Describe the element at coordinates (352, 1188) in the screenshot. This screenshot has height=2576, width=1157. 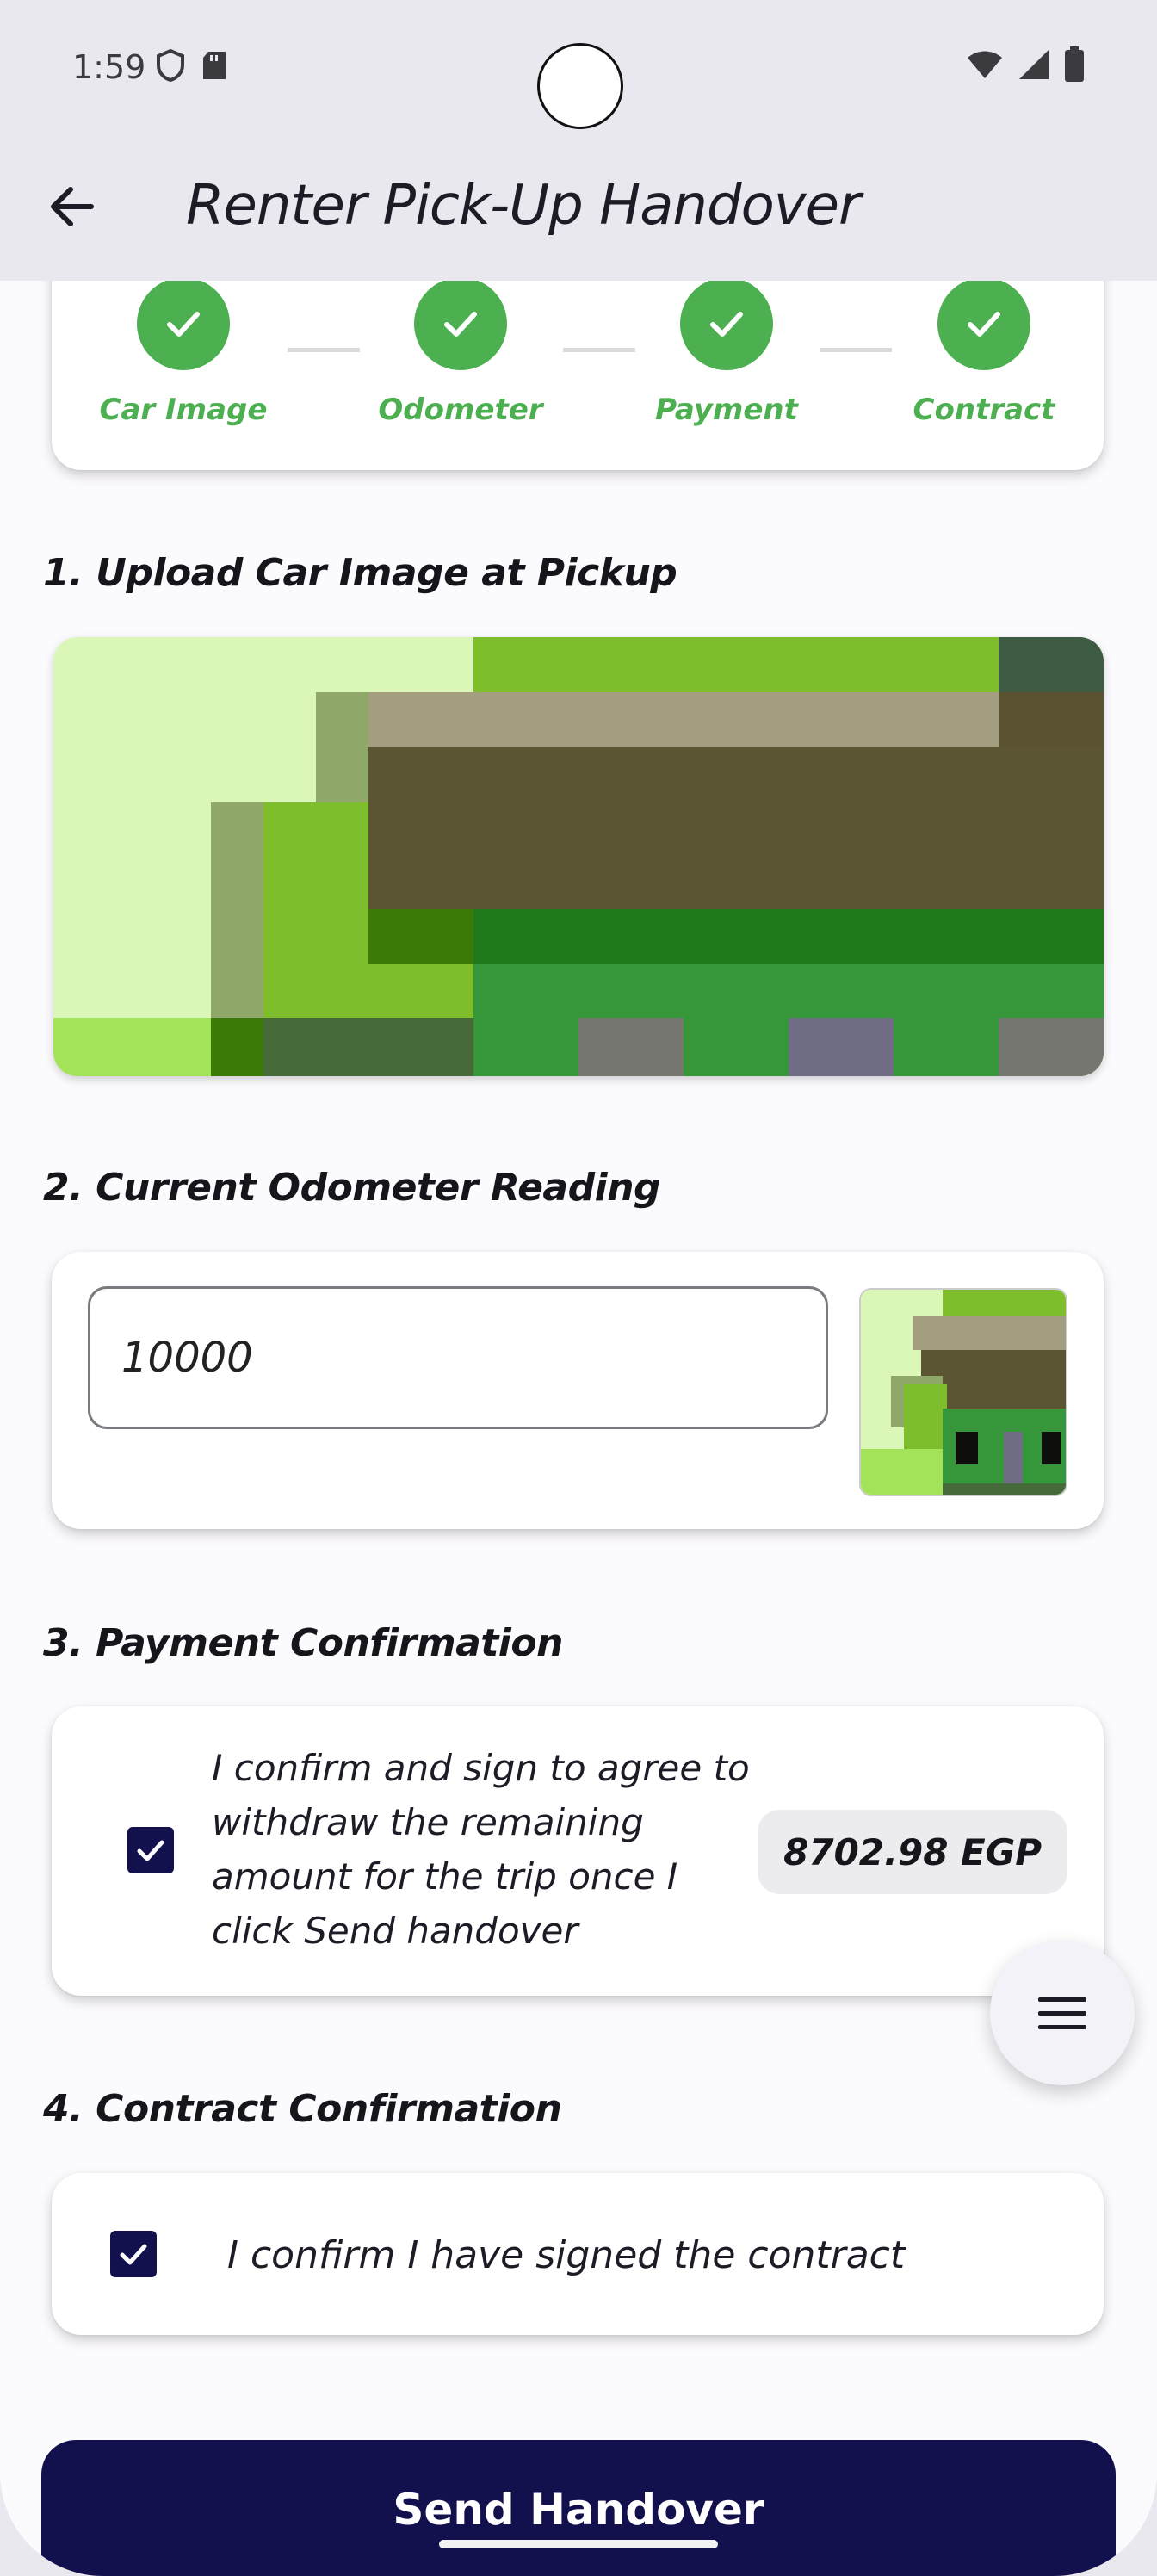
I see `section-title-odometer: 2. Current Odometer Reading` at that location.